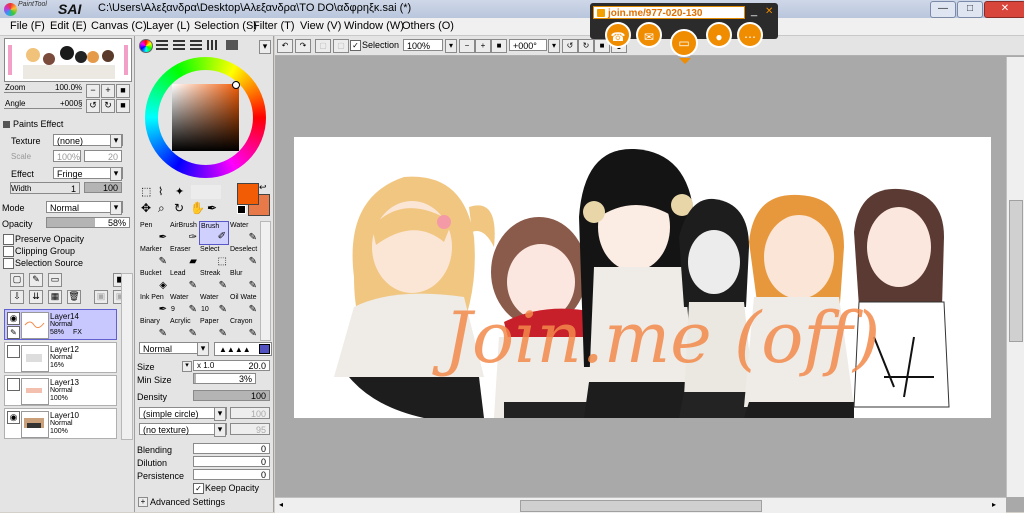  I want to click on tool-brush: Brush ✐, so click(214, 233).